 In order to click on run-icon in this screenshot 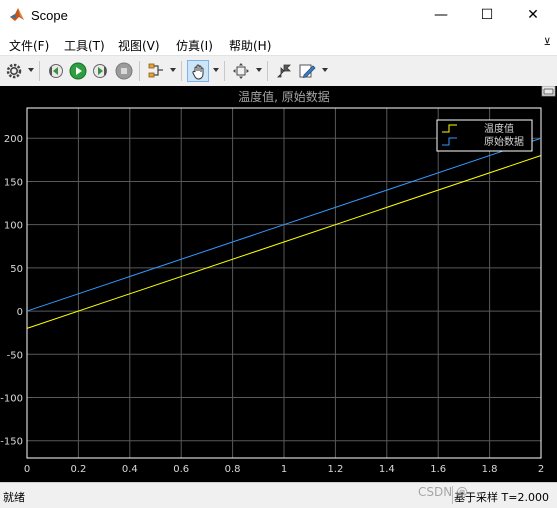, I will do `click(78, 71)`.